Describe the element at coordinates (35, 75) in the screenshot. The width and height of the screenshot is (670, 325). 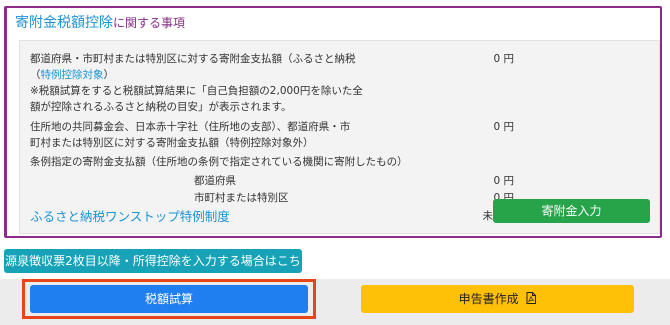
I see `furusato-paren-open: （` at that location.